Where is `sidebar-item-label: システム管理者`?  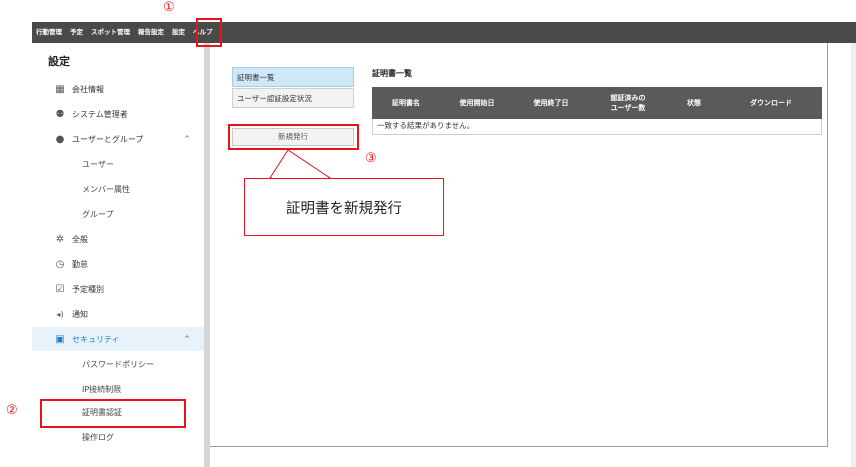 sidebar-item-label: システム管理者 is located at coordinates (100, 114).